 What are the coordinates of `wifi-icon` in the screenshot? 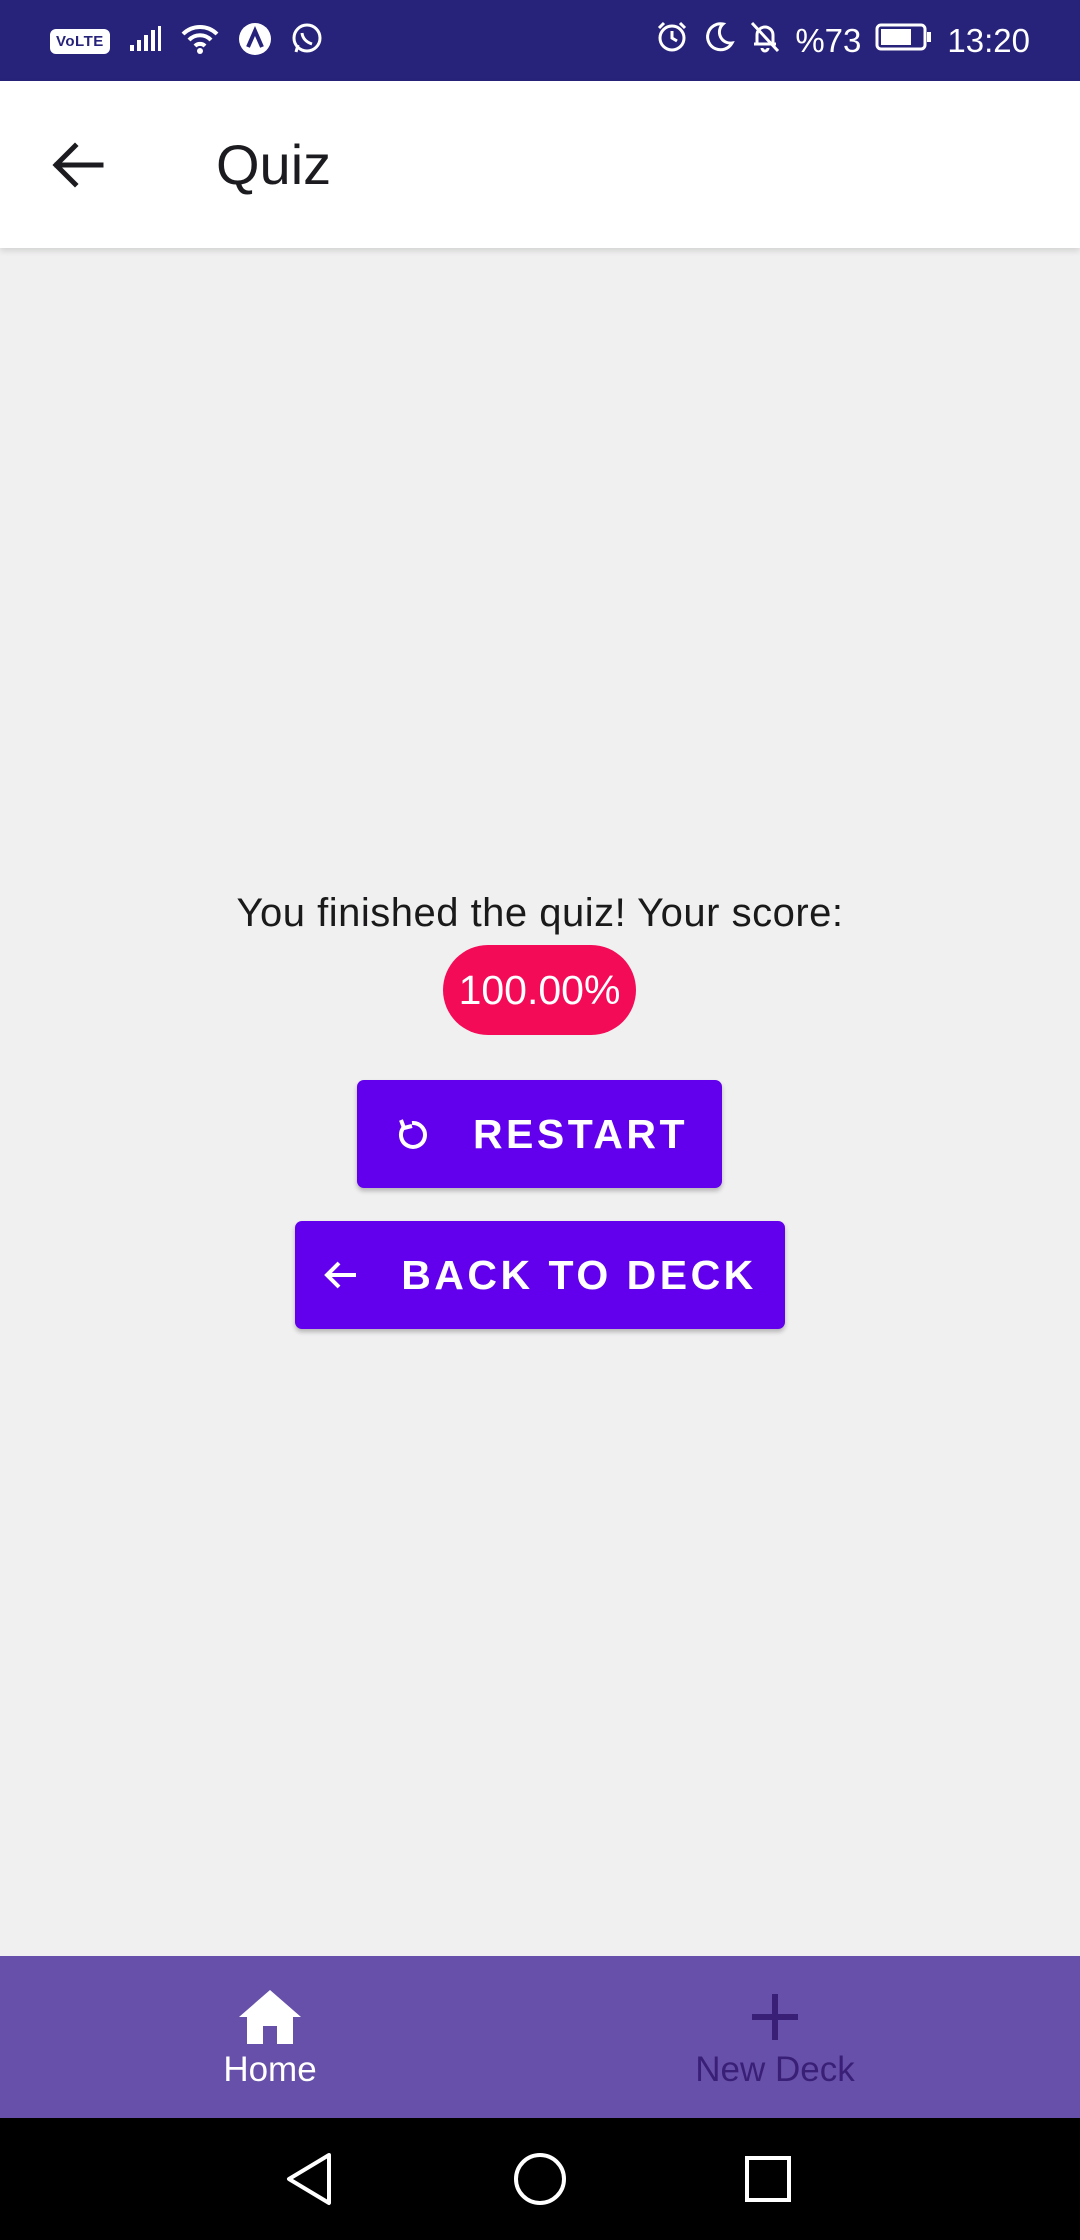 It's located at (200, 41).